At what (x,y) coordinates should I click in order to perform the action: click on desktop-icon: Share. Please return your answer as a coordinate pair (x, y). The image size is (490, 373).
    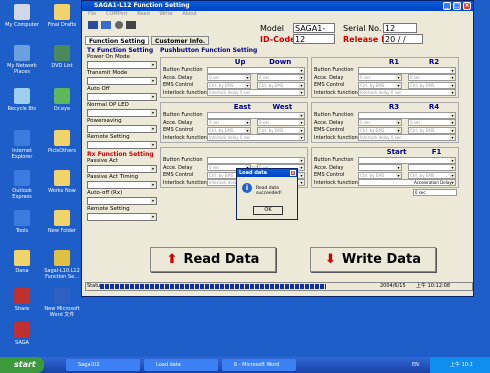
    Looking at the image, I should click on (22, 300).